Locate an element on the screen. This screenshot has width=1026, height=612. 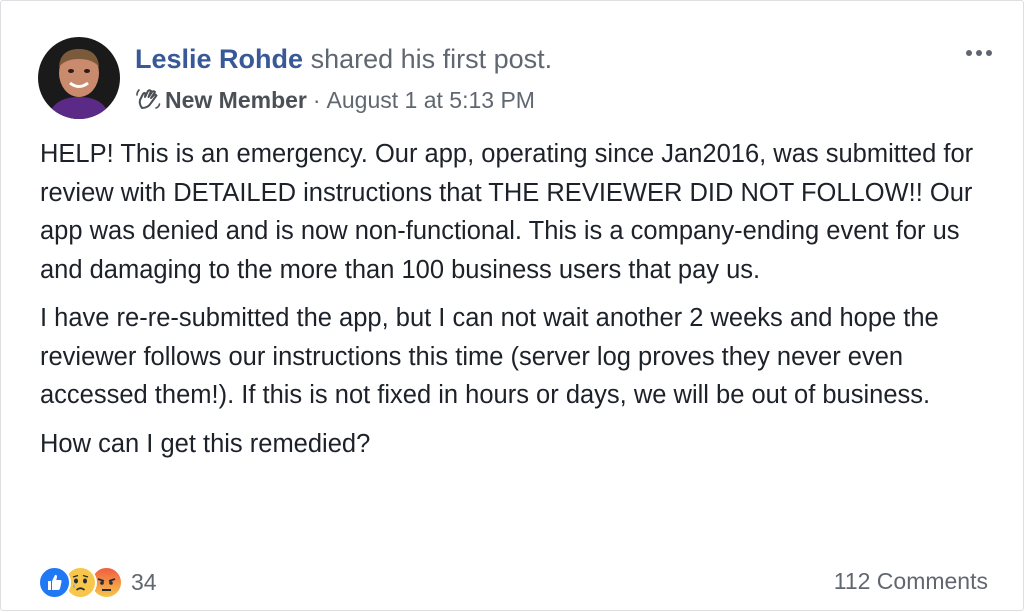
new-member-badge: New Member is located at coordinates (236, 100).